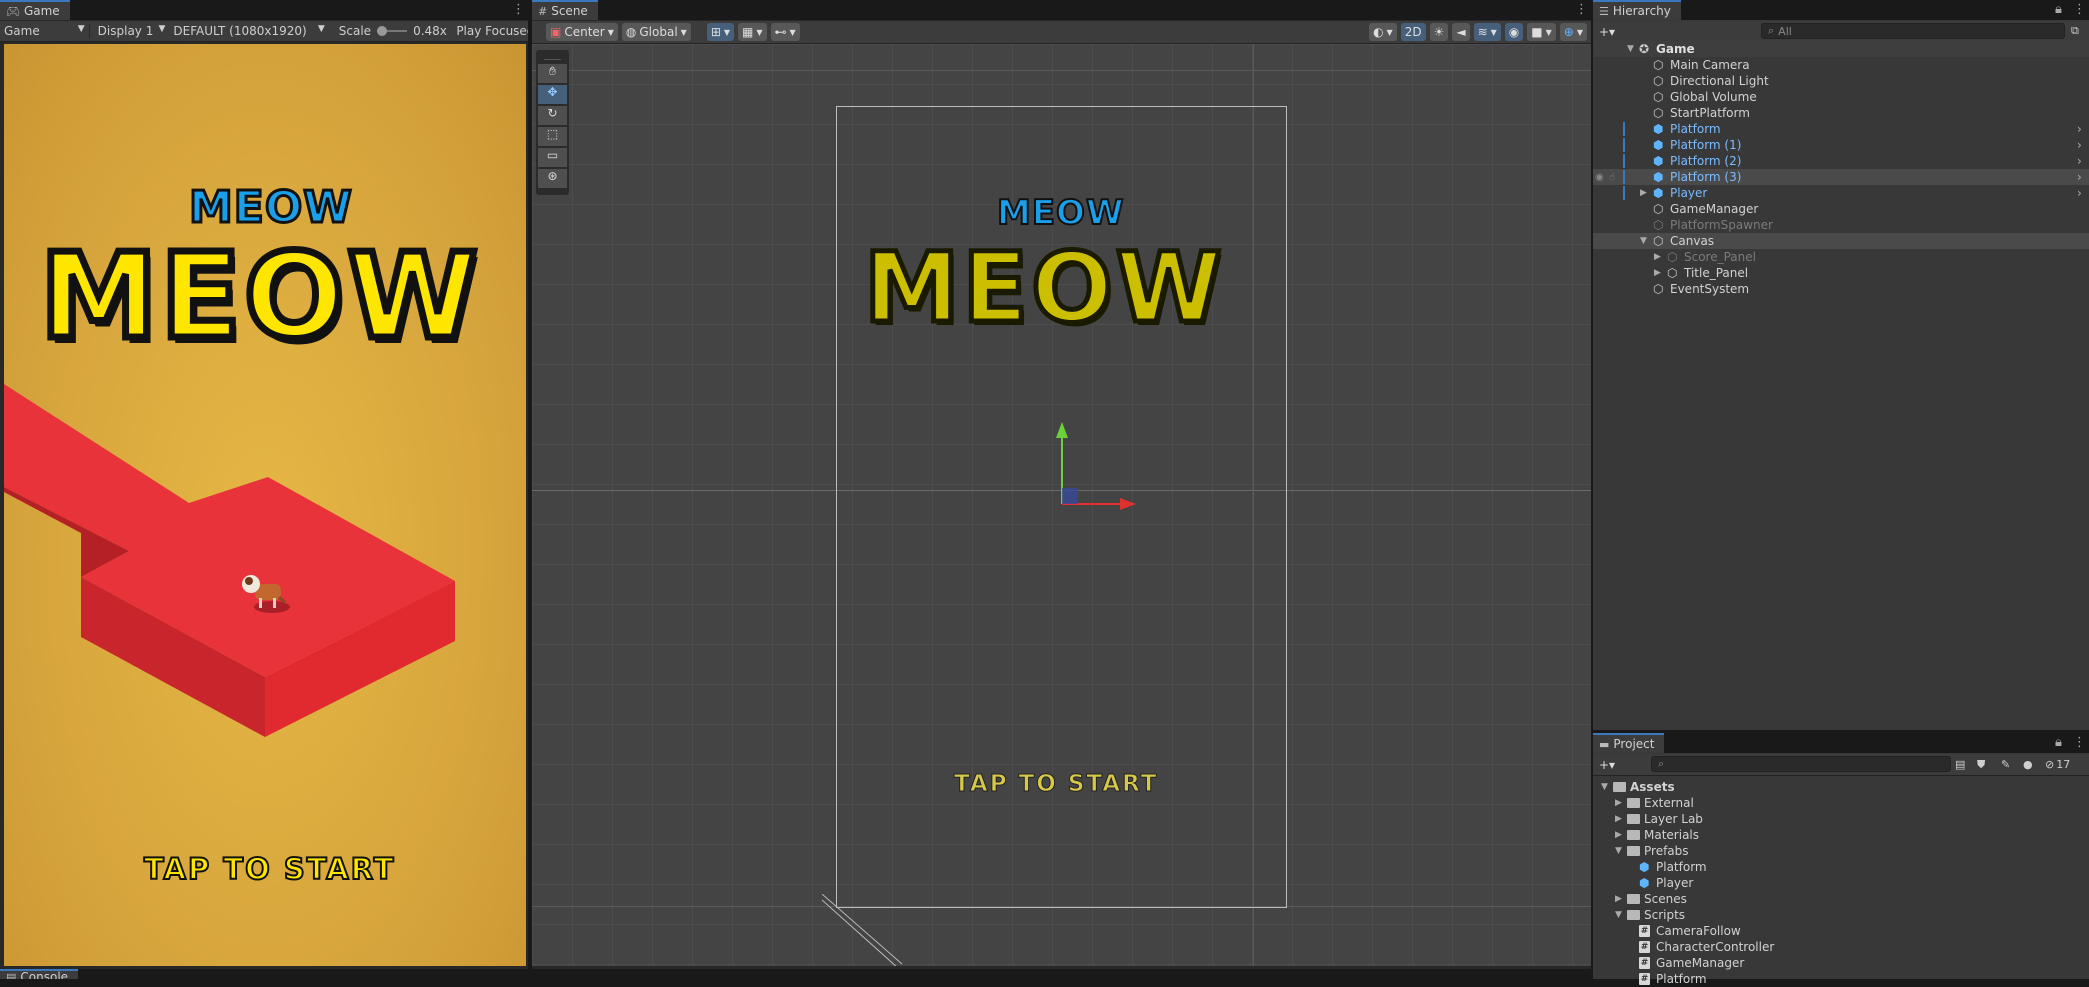  What do you see at coordinates (1841, 867) in the screenshot?
I see `project-item: ⬢ Platform` at bounding box center [1841, 867].